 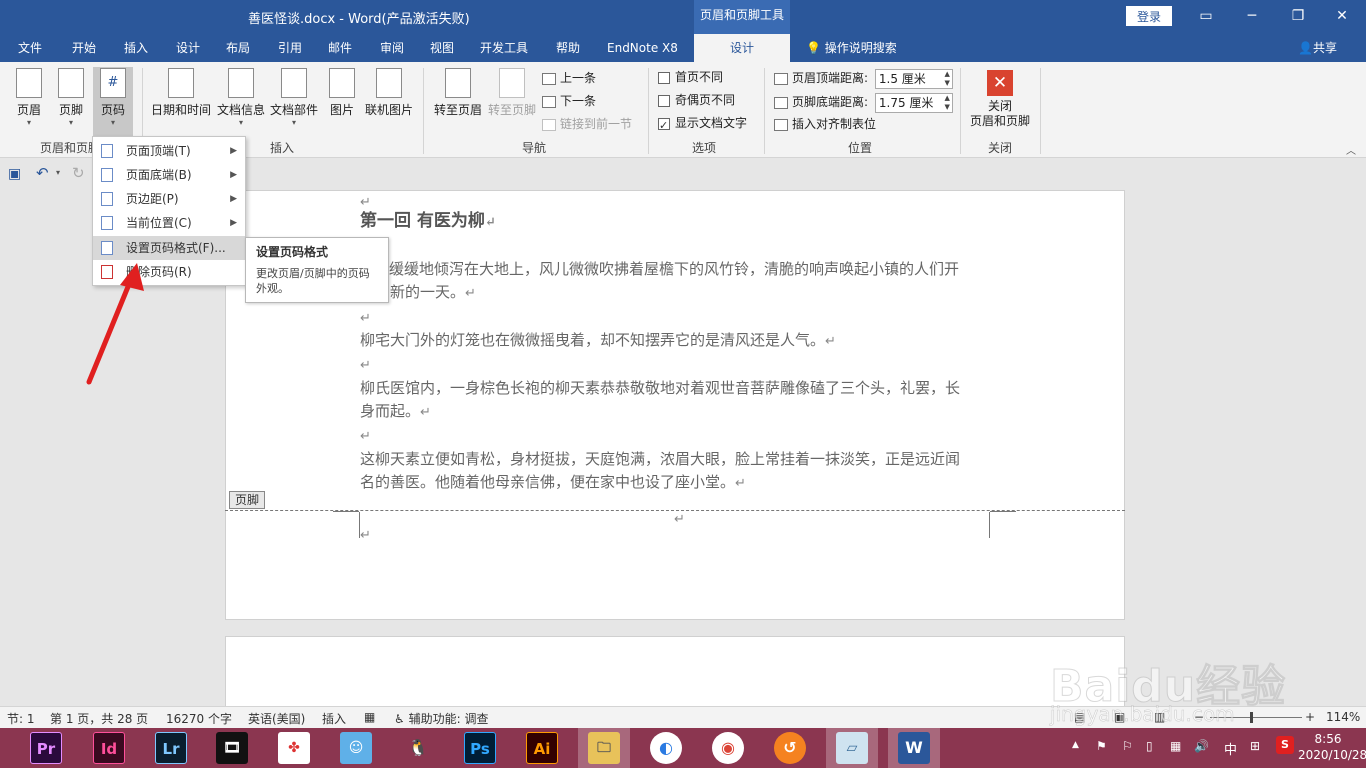 I want to click on tab-help: 帮助, so click(x=568, y=48).